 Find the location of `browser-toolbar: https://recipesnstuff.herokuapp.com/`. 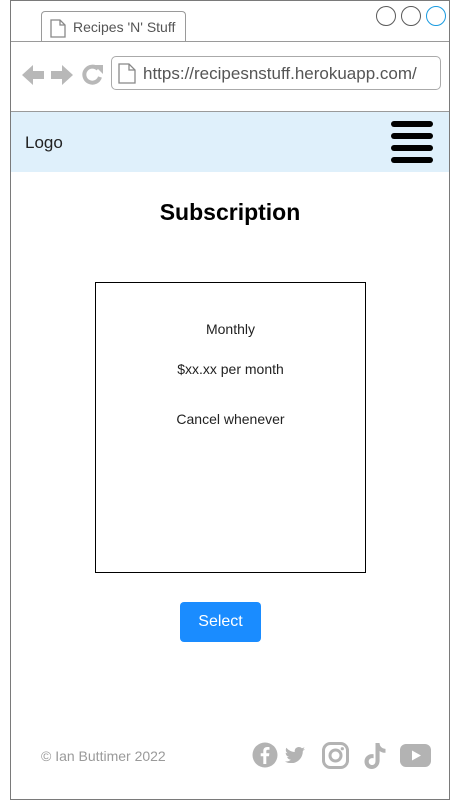

browser-toolbar: https://recipesnstuff.herokuapp.com/ is located at coordinates (230, 77).